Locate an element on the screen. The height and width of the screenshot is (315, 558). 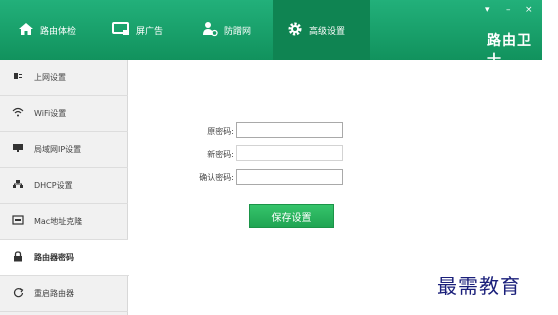
sidebar-item-router-password: 路由器密码 is located at coordinates (64, 258).